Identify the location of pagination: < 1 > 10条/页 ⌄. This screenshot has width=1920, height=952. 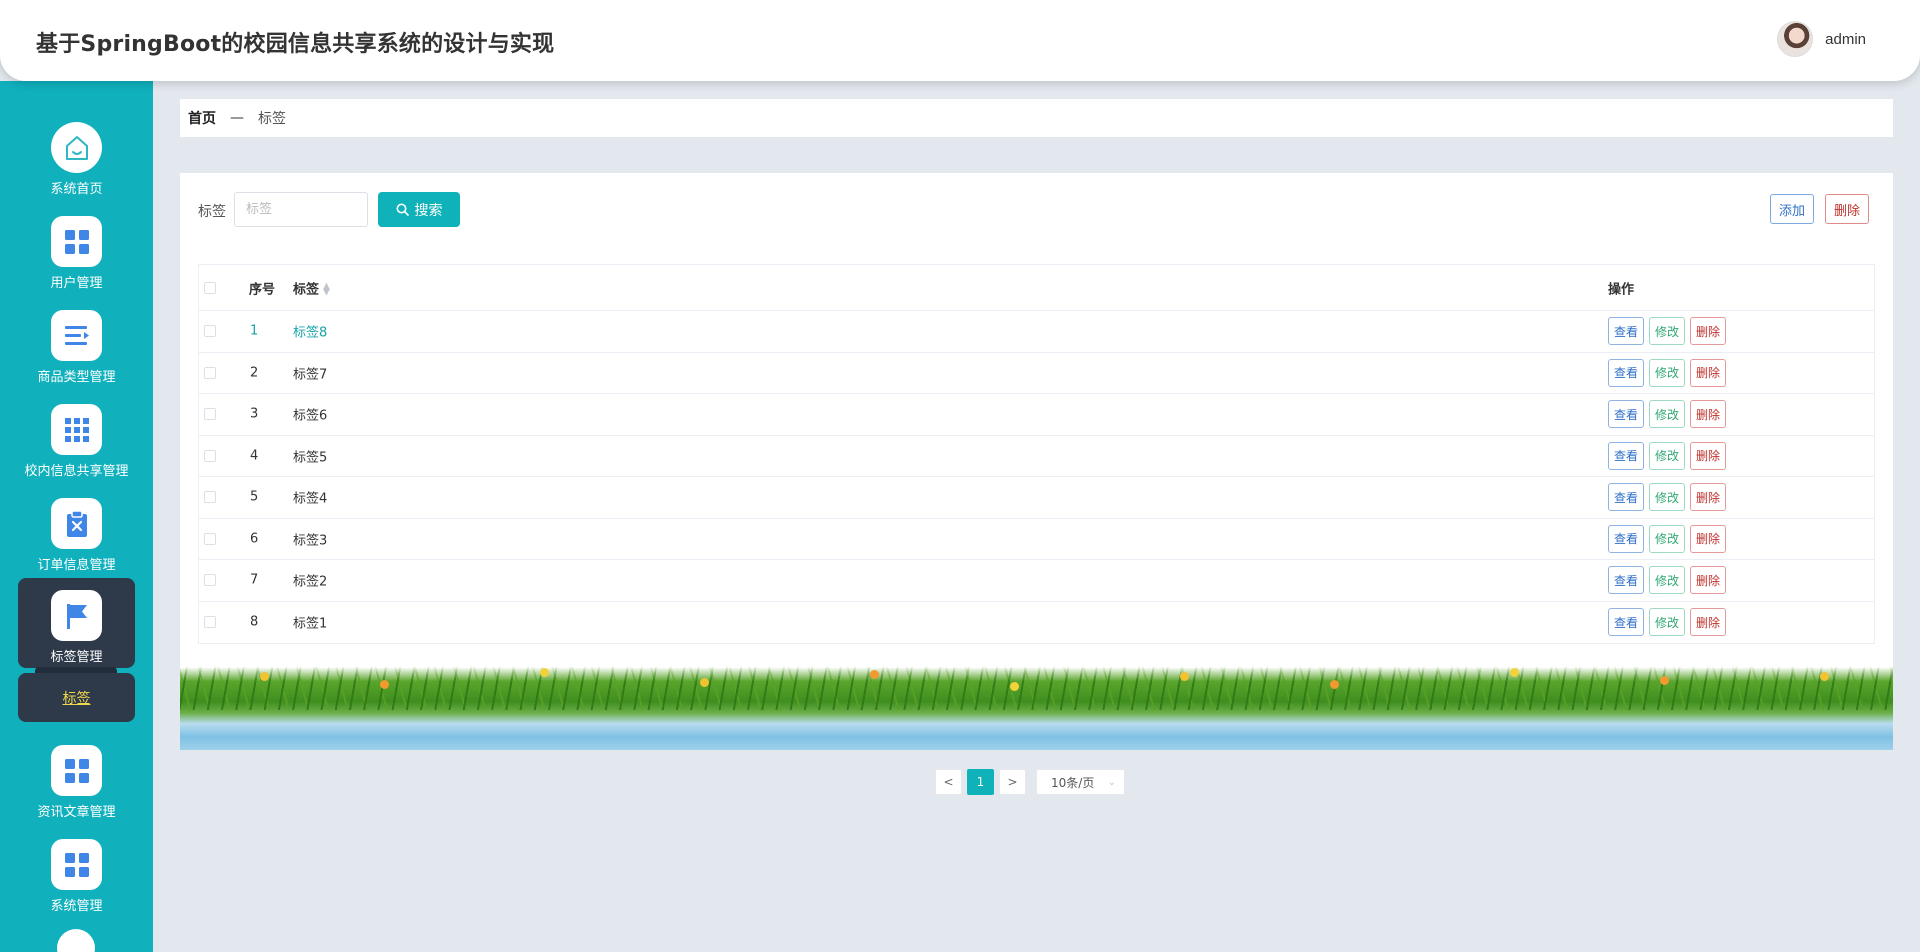
(1030, 782).